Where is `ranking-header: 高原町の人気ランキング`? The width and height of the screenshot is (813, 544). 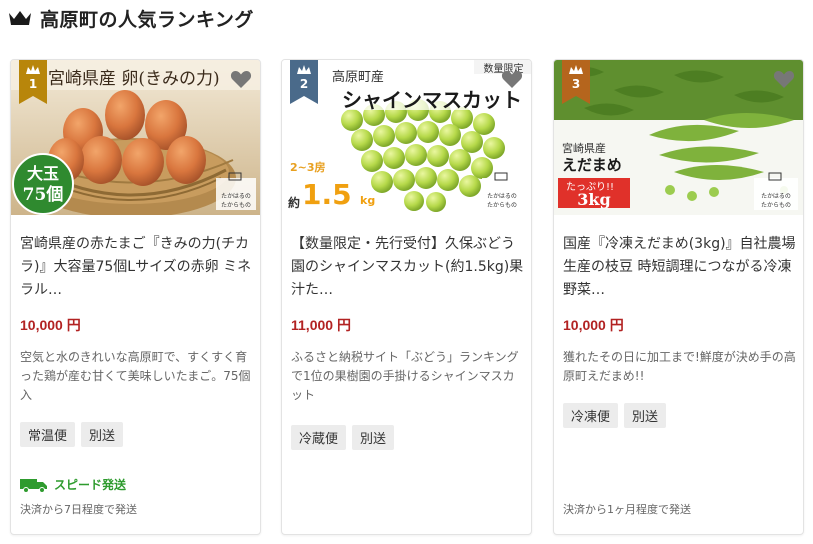
ranking-header: 高原町の人気ランキング is located at coordinates (131, 18).